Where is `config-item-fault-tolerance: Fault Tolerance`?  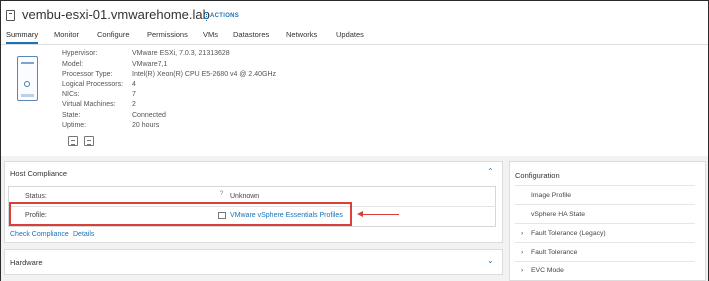 config-item-fault-tolerance: Fault Tolerance is located at coordinates (554, 252).